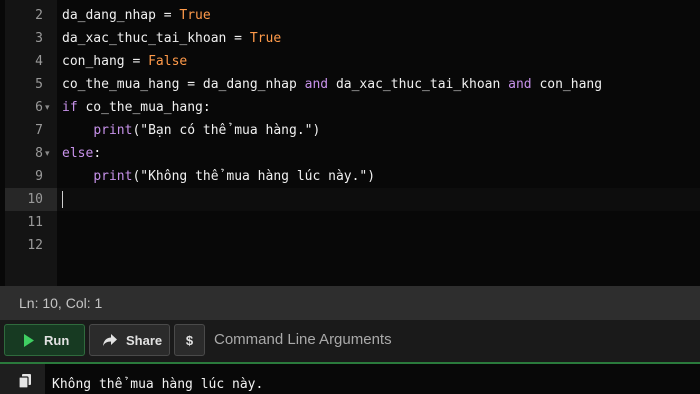 The image size is (700, 394). I want to click on line-number: 9, so click(39, 176).